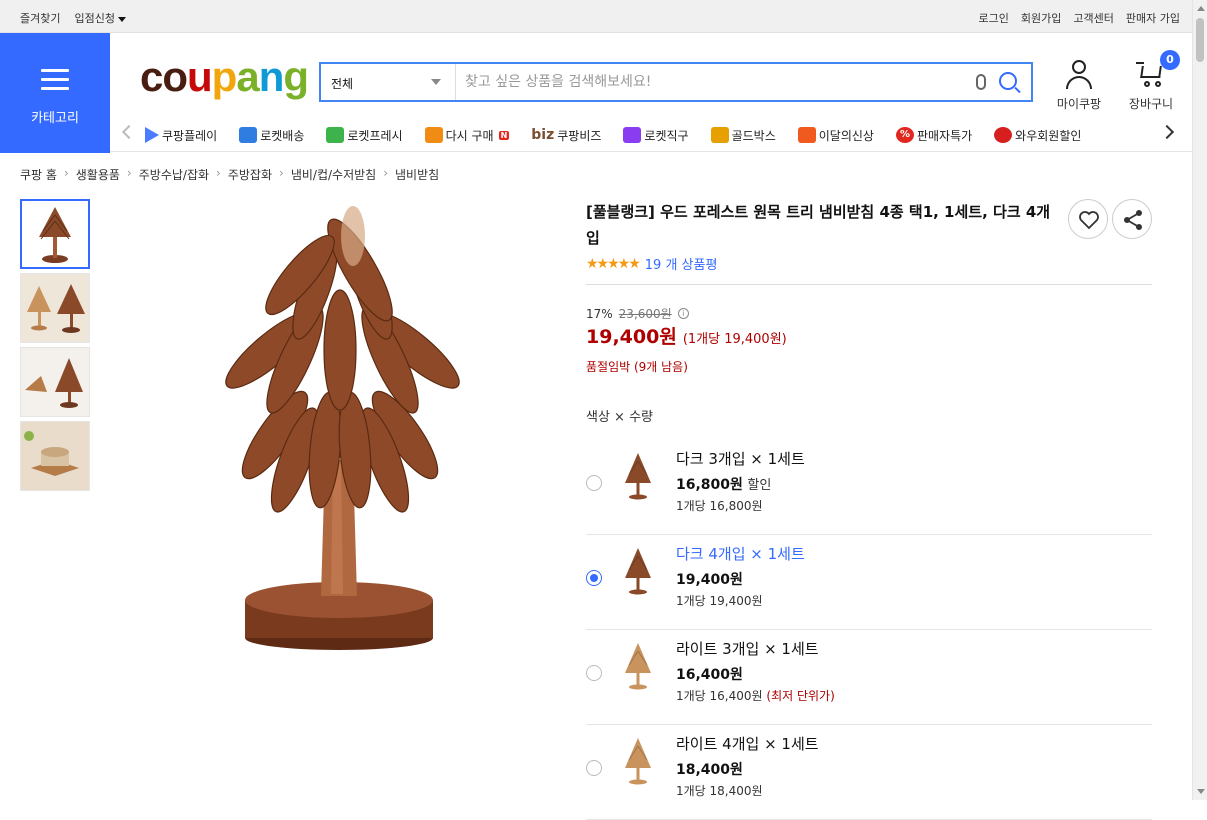 This screenshot has height=820, width=1207. I want to click on option-price-row: 18,400원, so click(709, 769).